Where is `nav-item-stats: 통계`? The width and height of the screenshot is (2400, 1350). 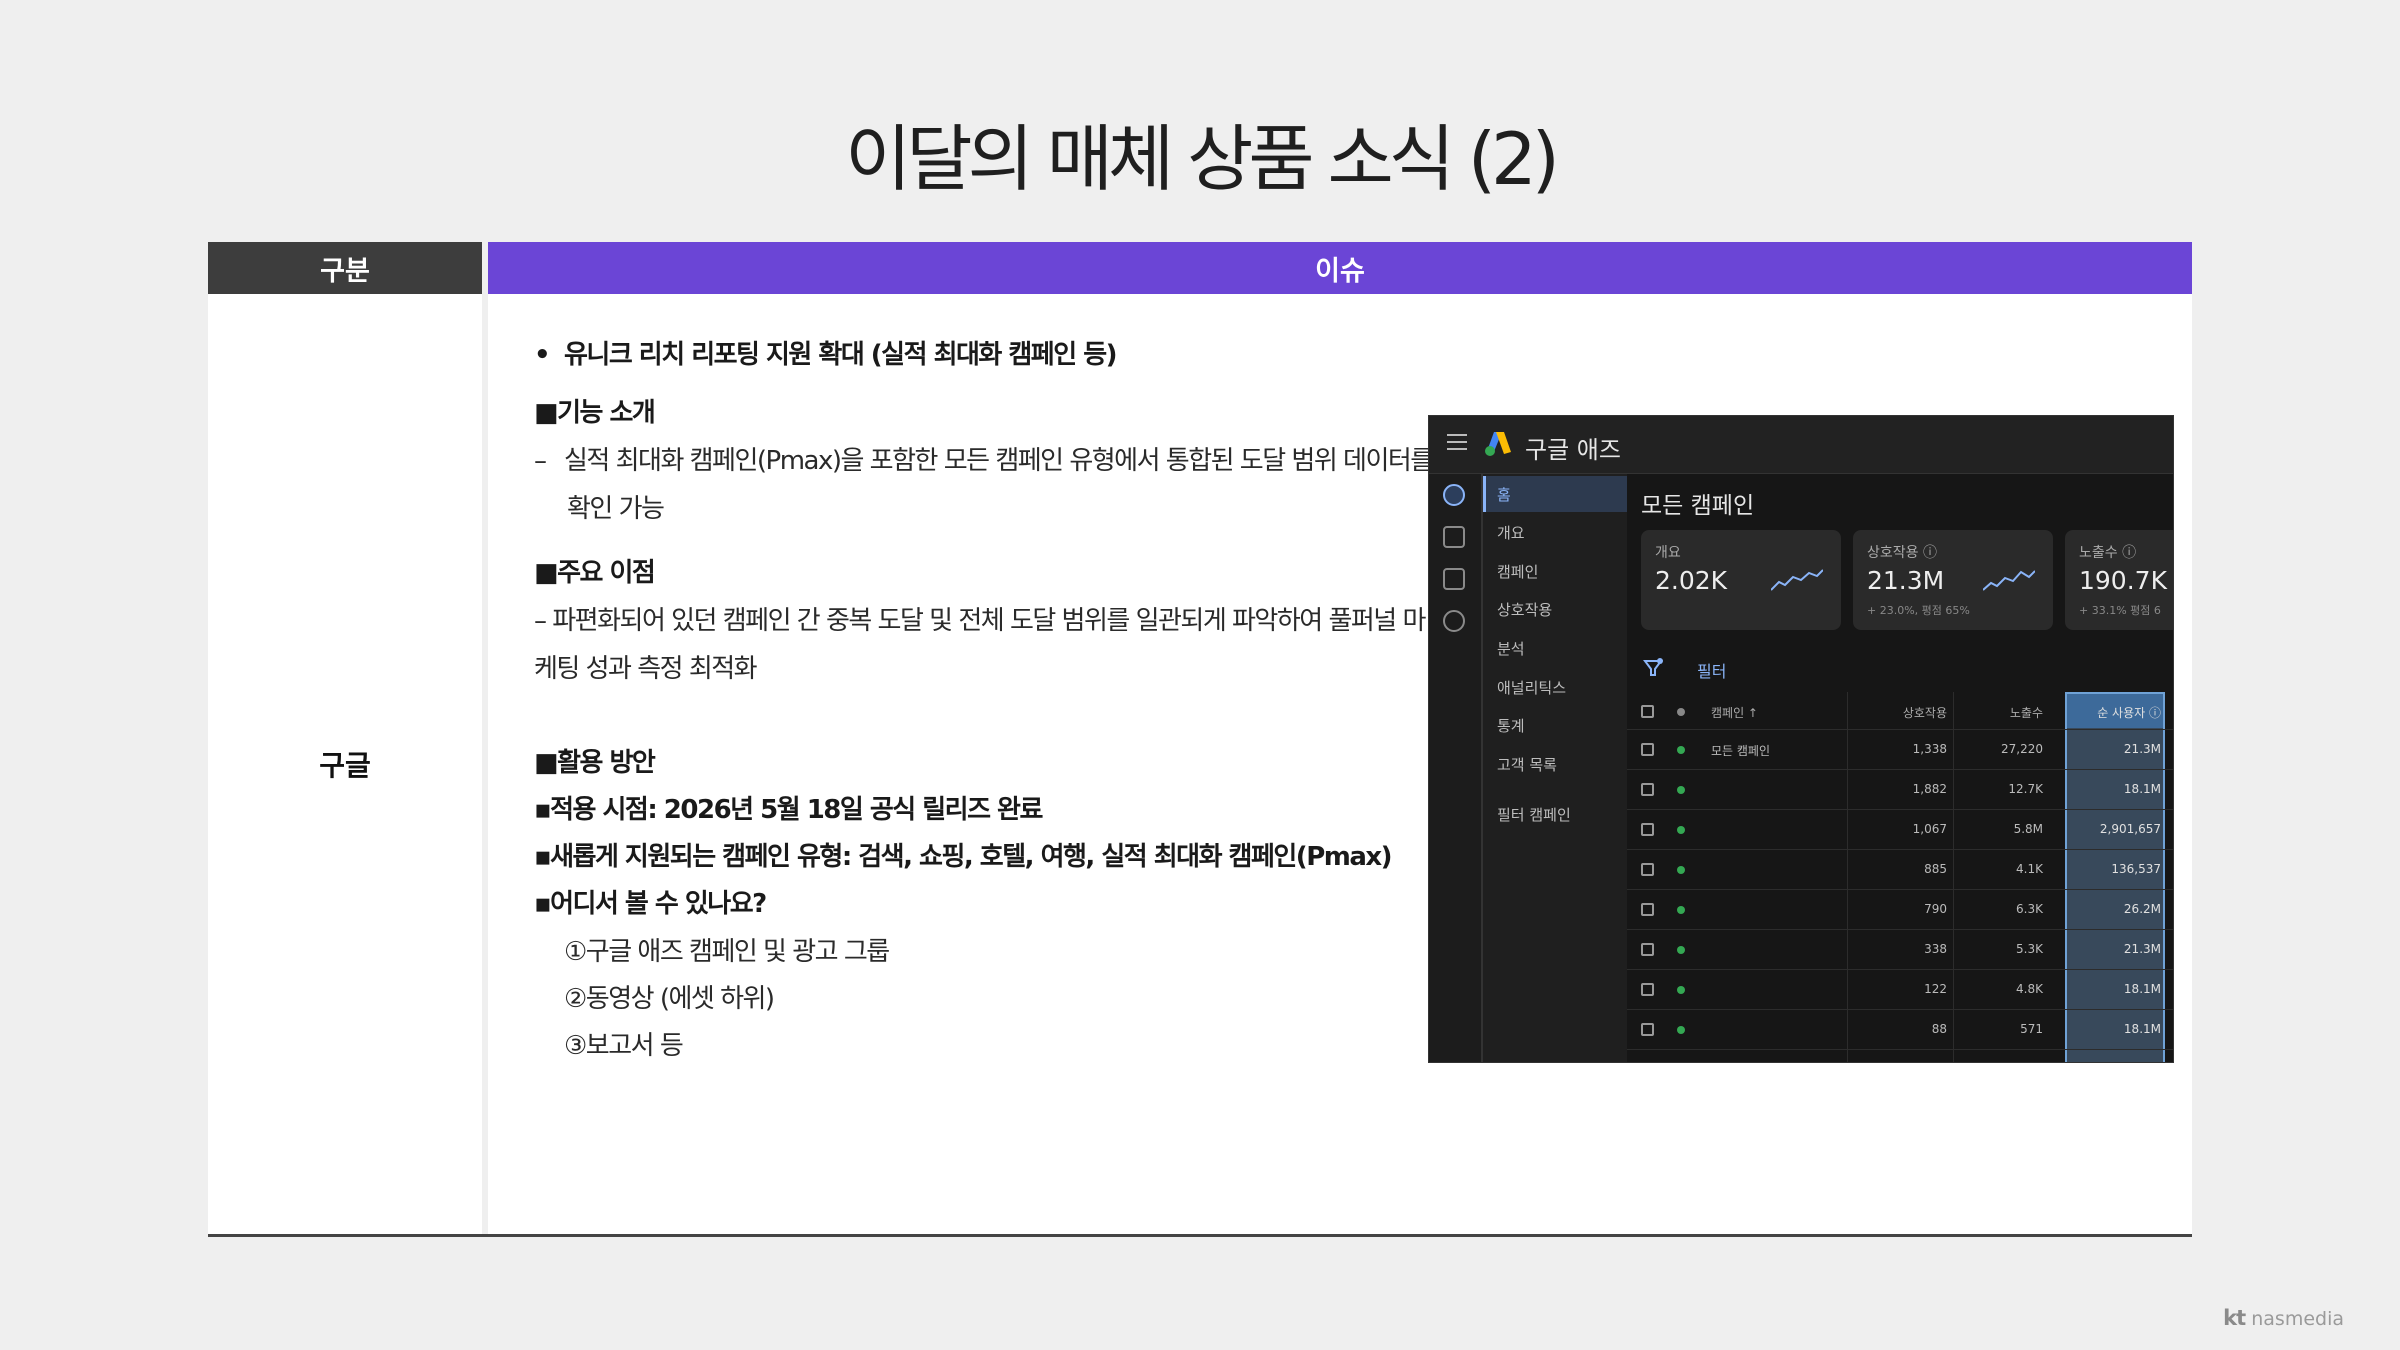
nav-item-stats: 통계 is located at coordinates (1511, 725).